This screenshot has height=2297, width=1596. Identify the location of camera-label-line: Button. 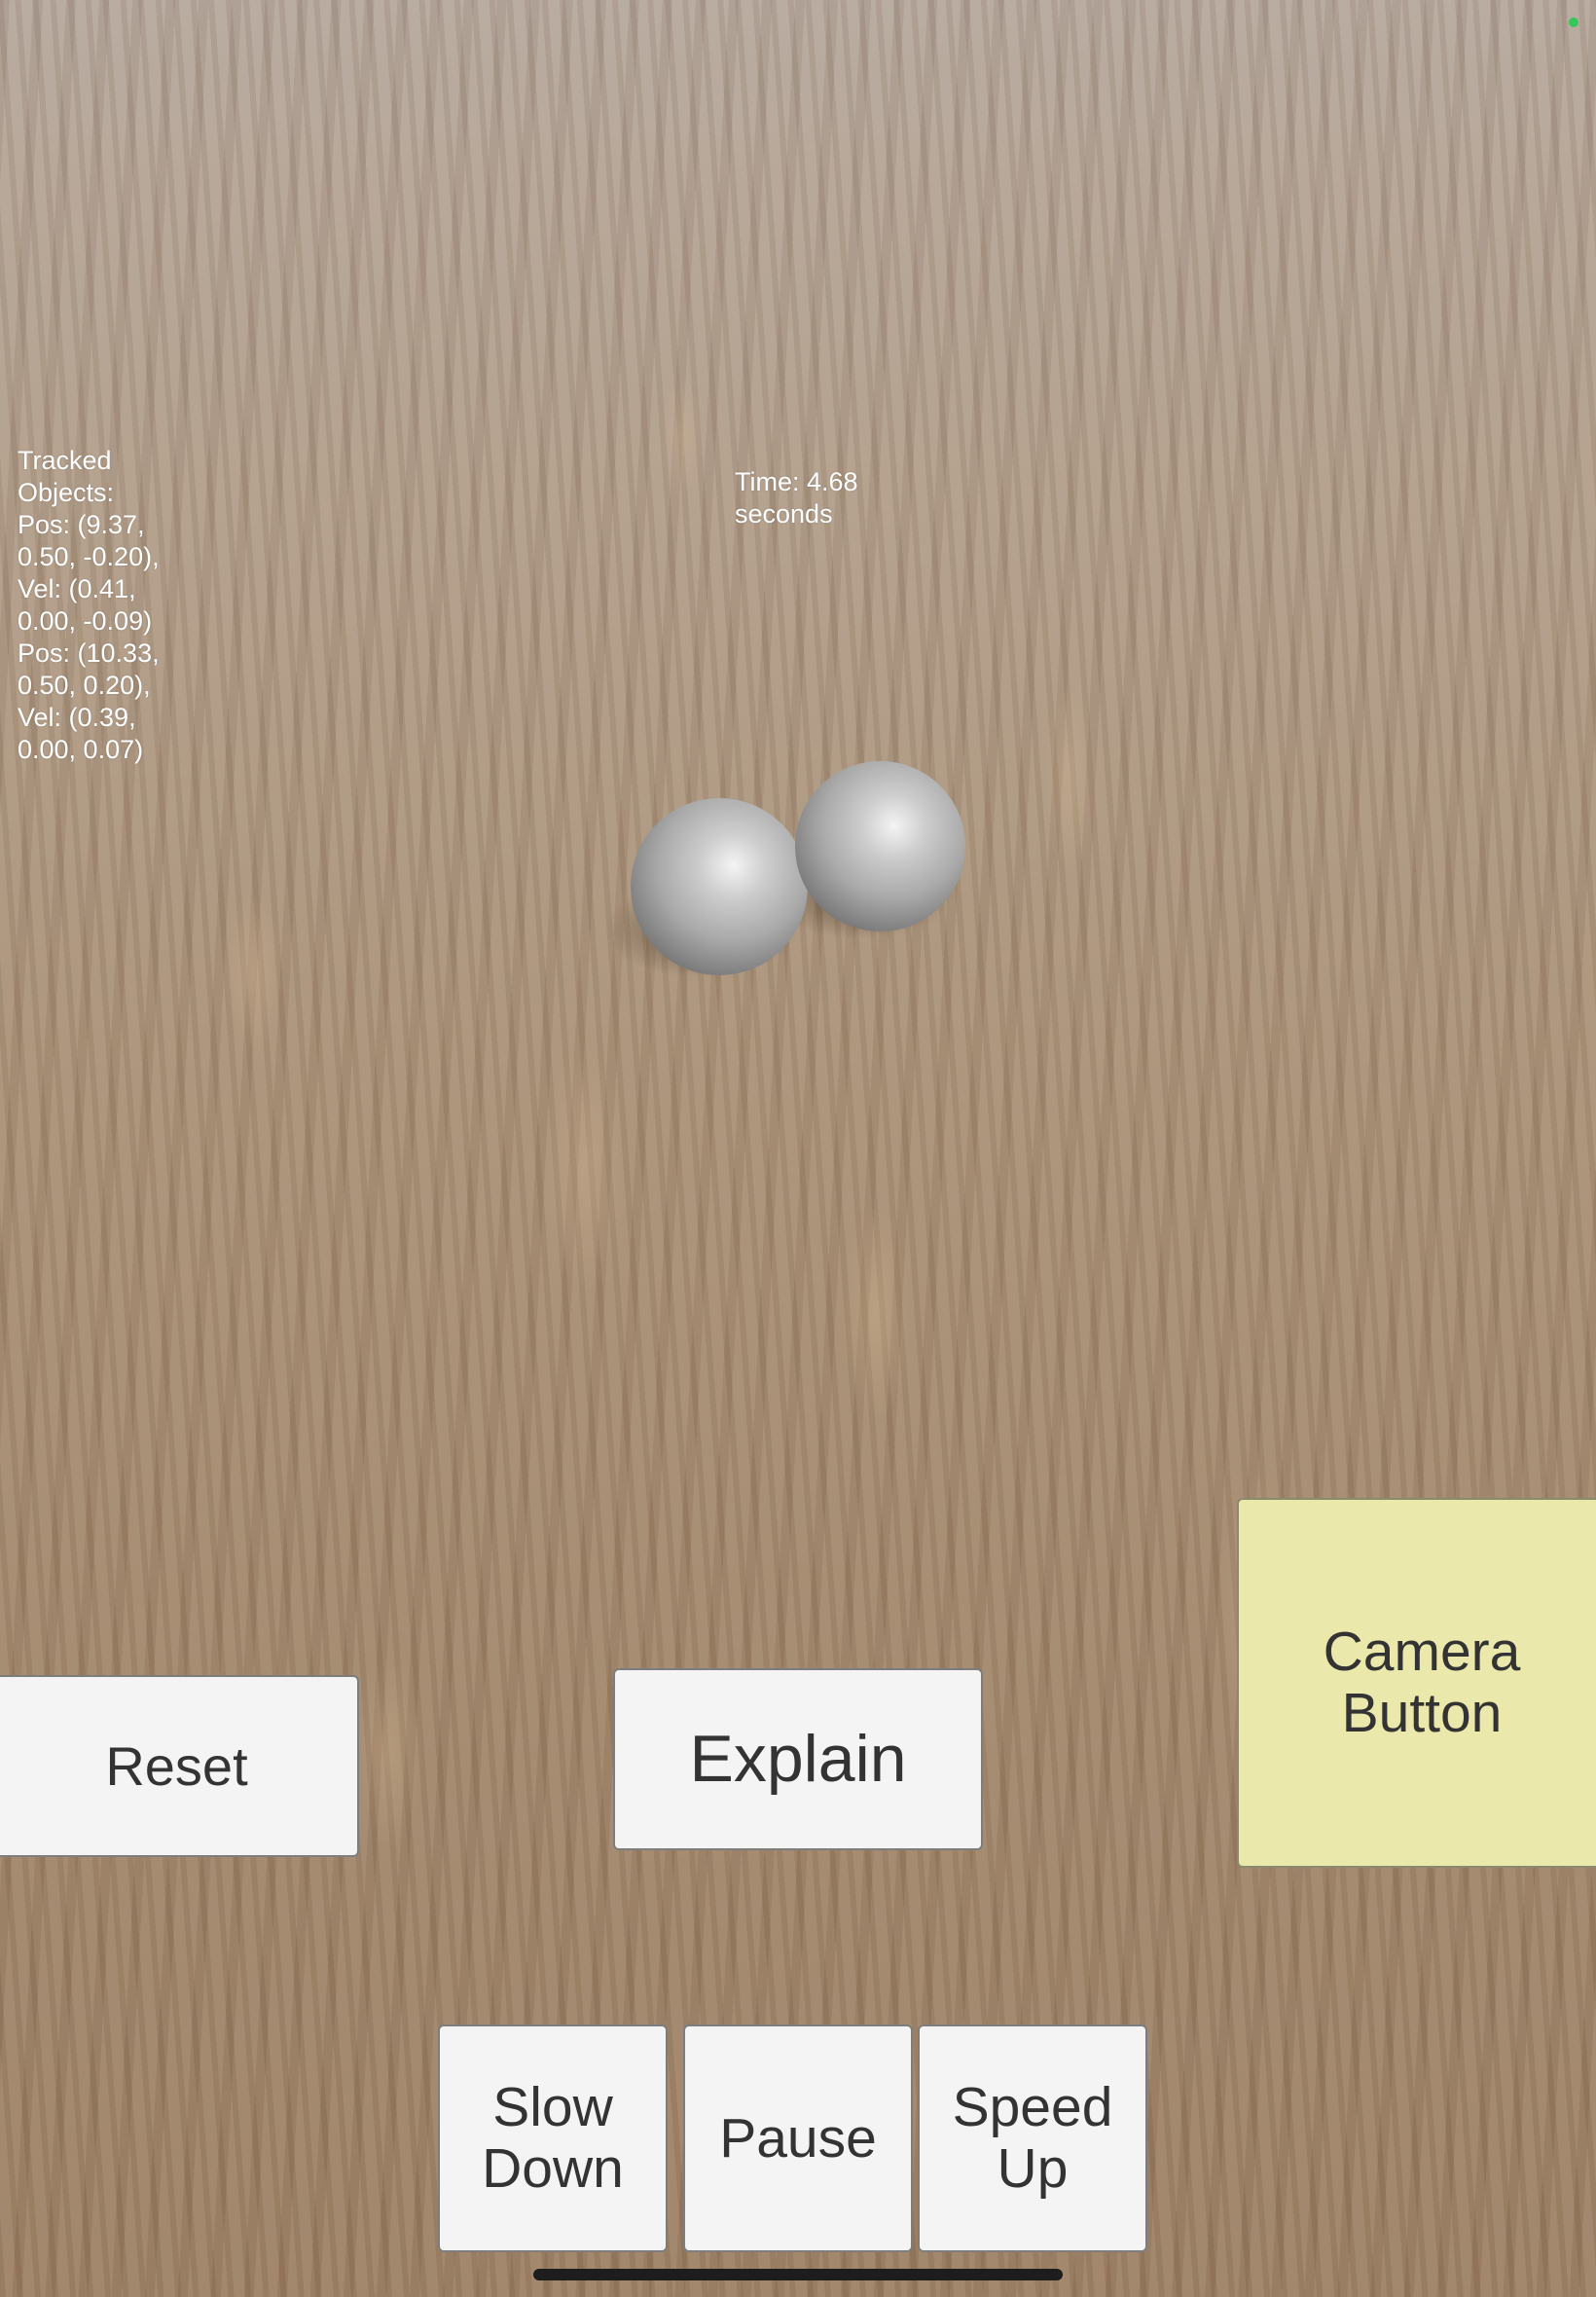
(1422, 1713).